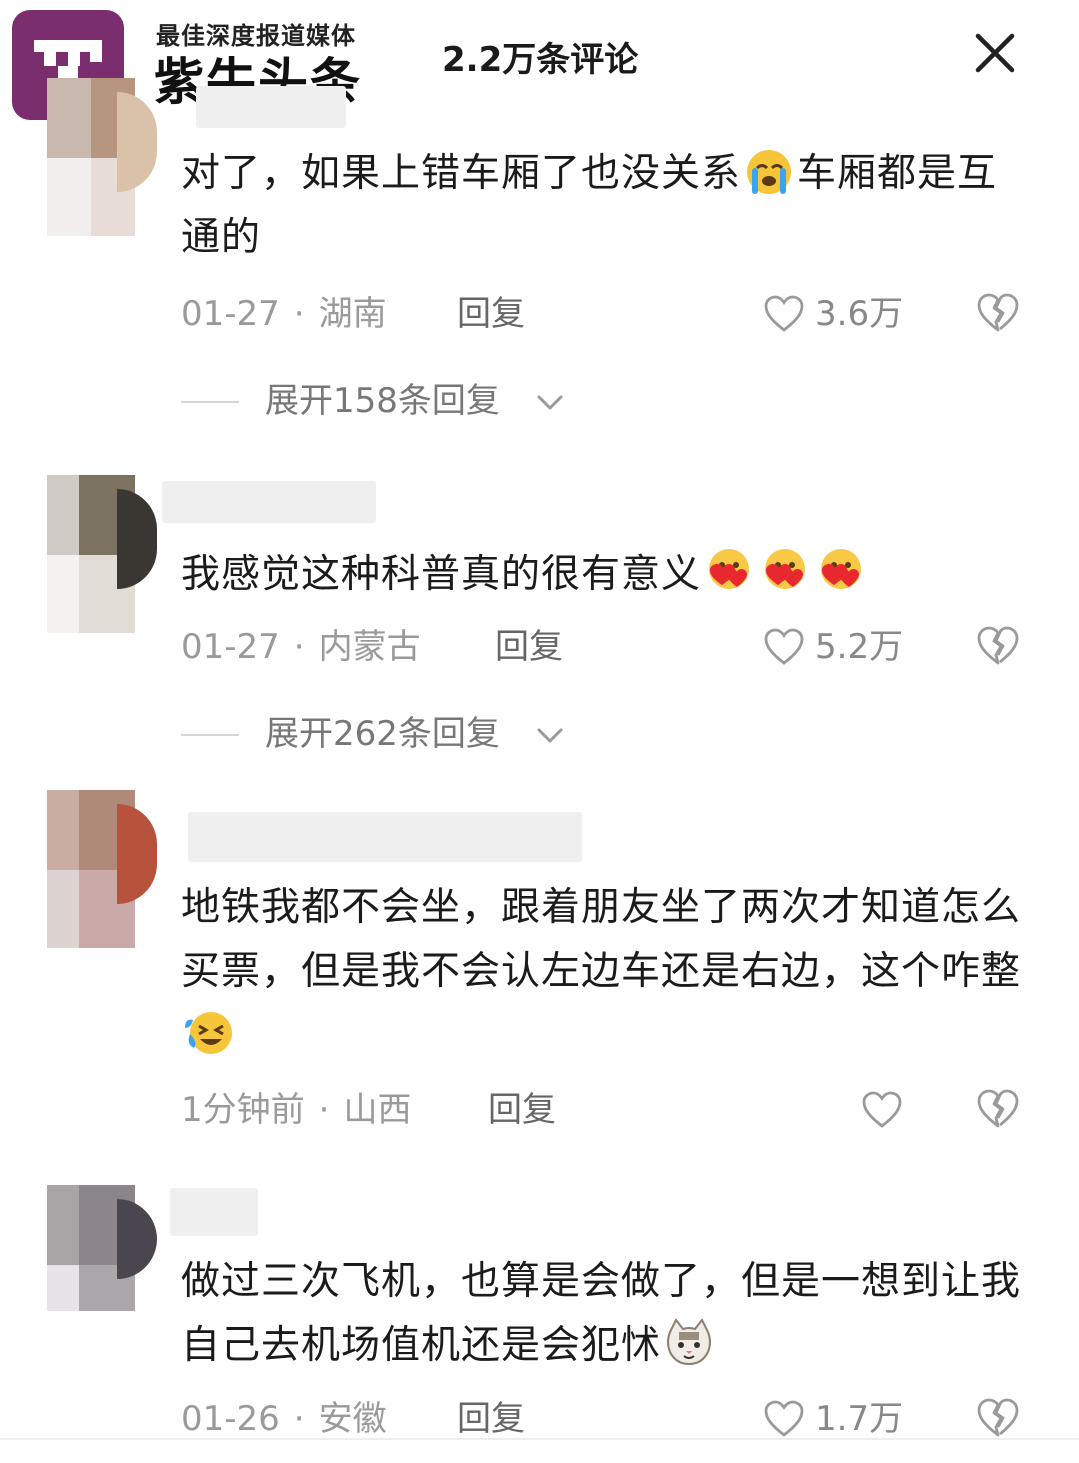 This screenshot has width=1079, height=1463. Describe the element at coordinates (859, 1419) in the screenshot. I see `like-count: 1.7万` at that location.